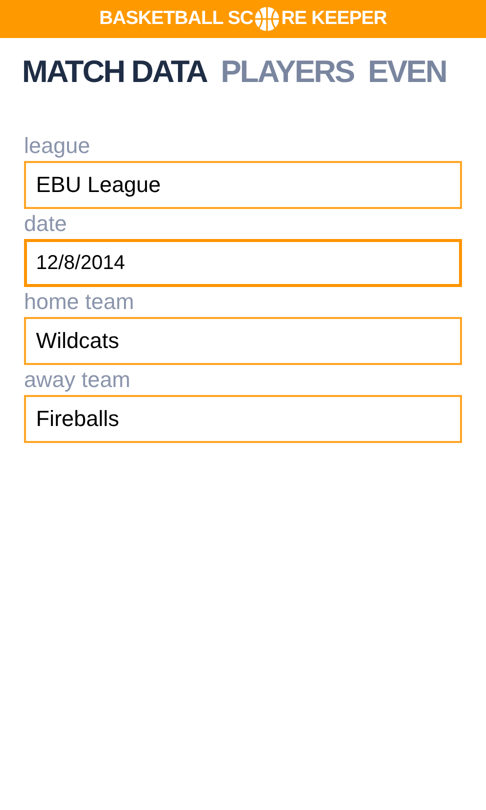 The width and height of the screenshot is (486, 810). Describe the element at coordinates (58, 146) in the screenshot. I see `field-label: league` at that location.